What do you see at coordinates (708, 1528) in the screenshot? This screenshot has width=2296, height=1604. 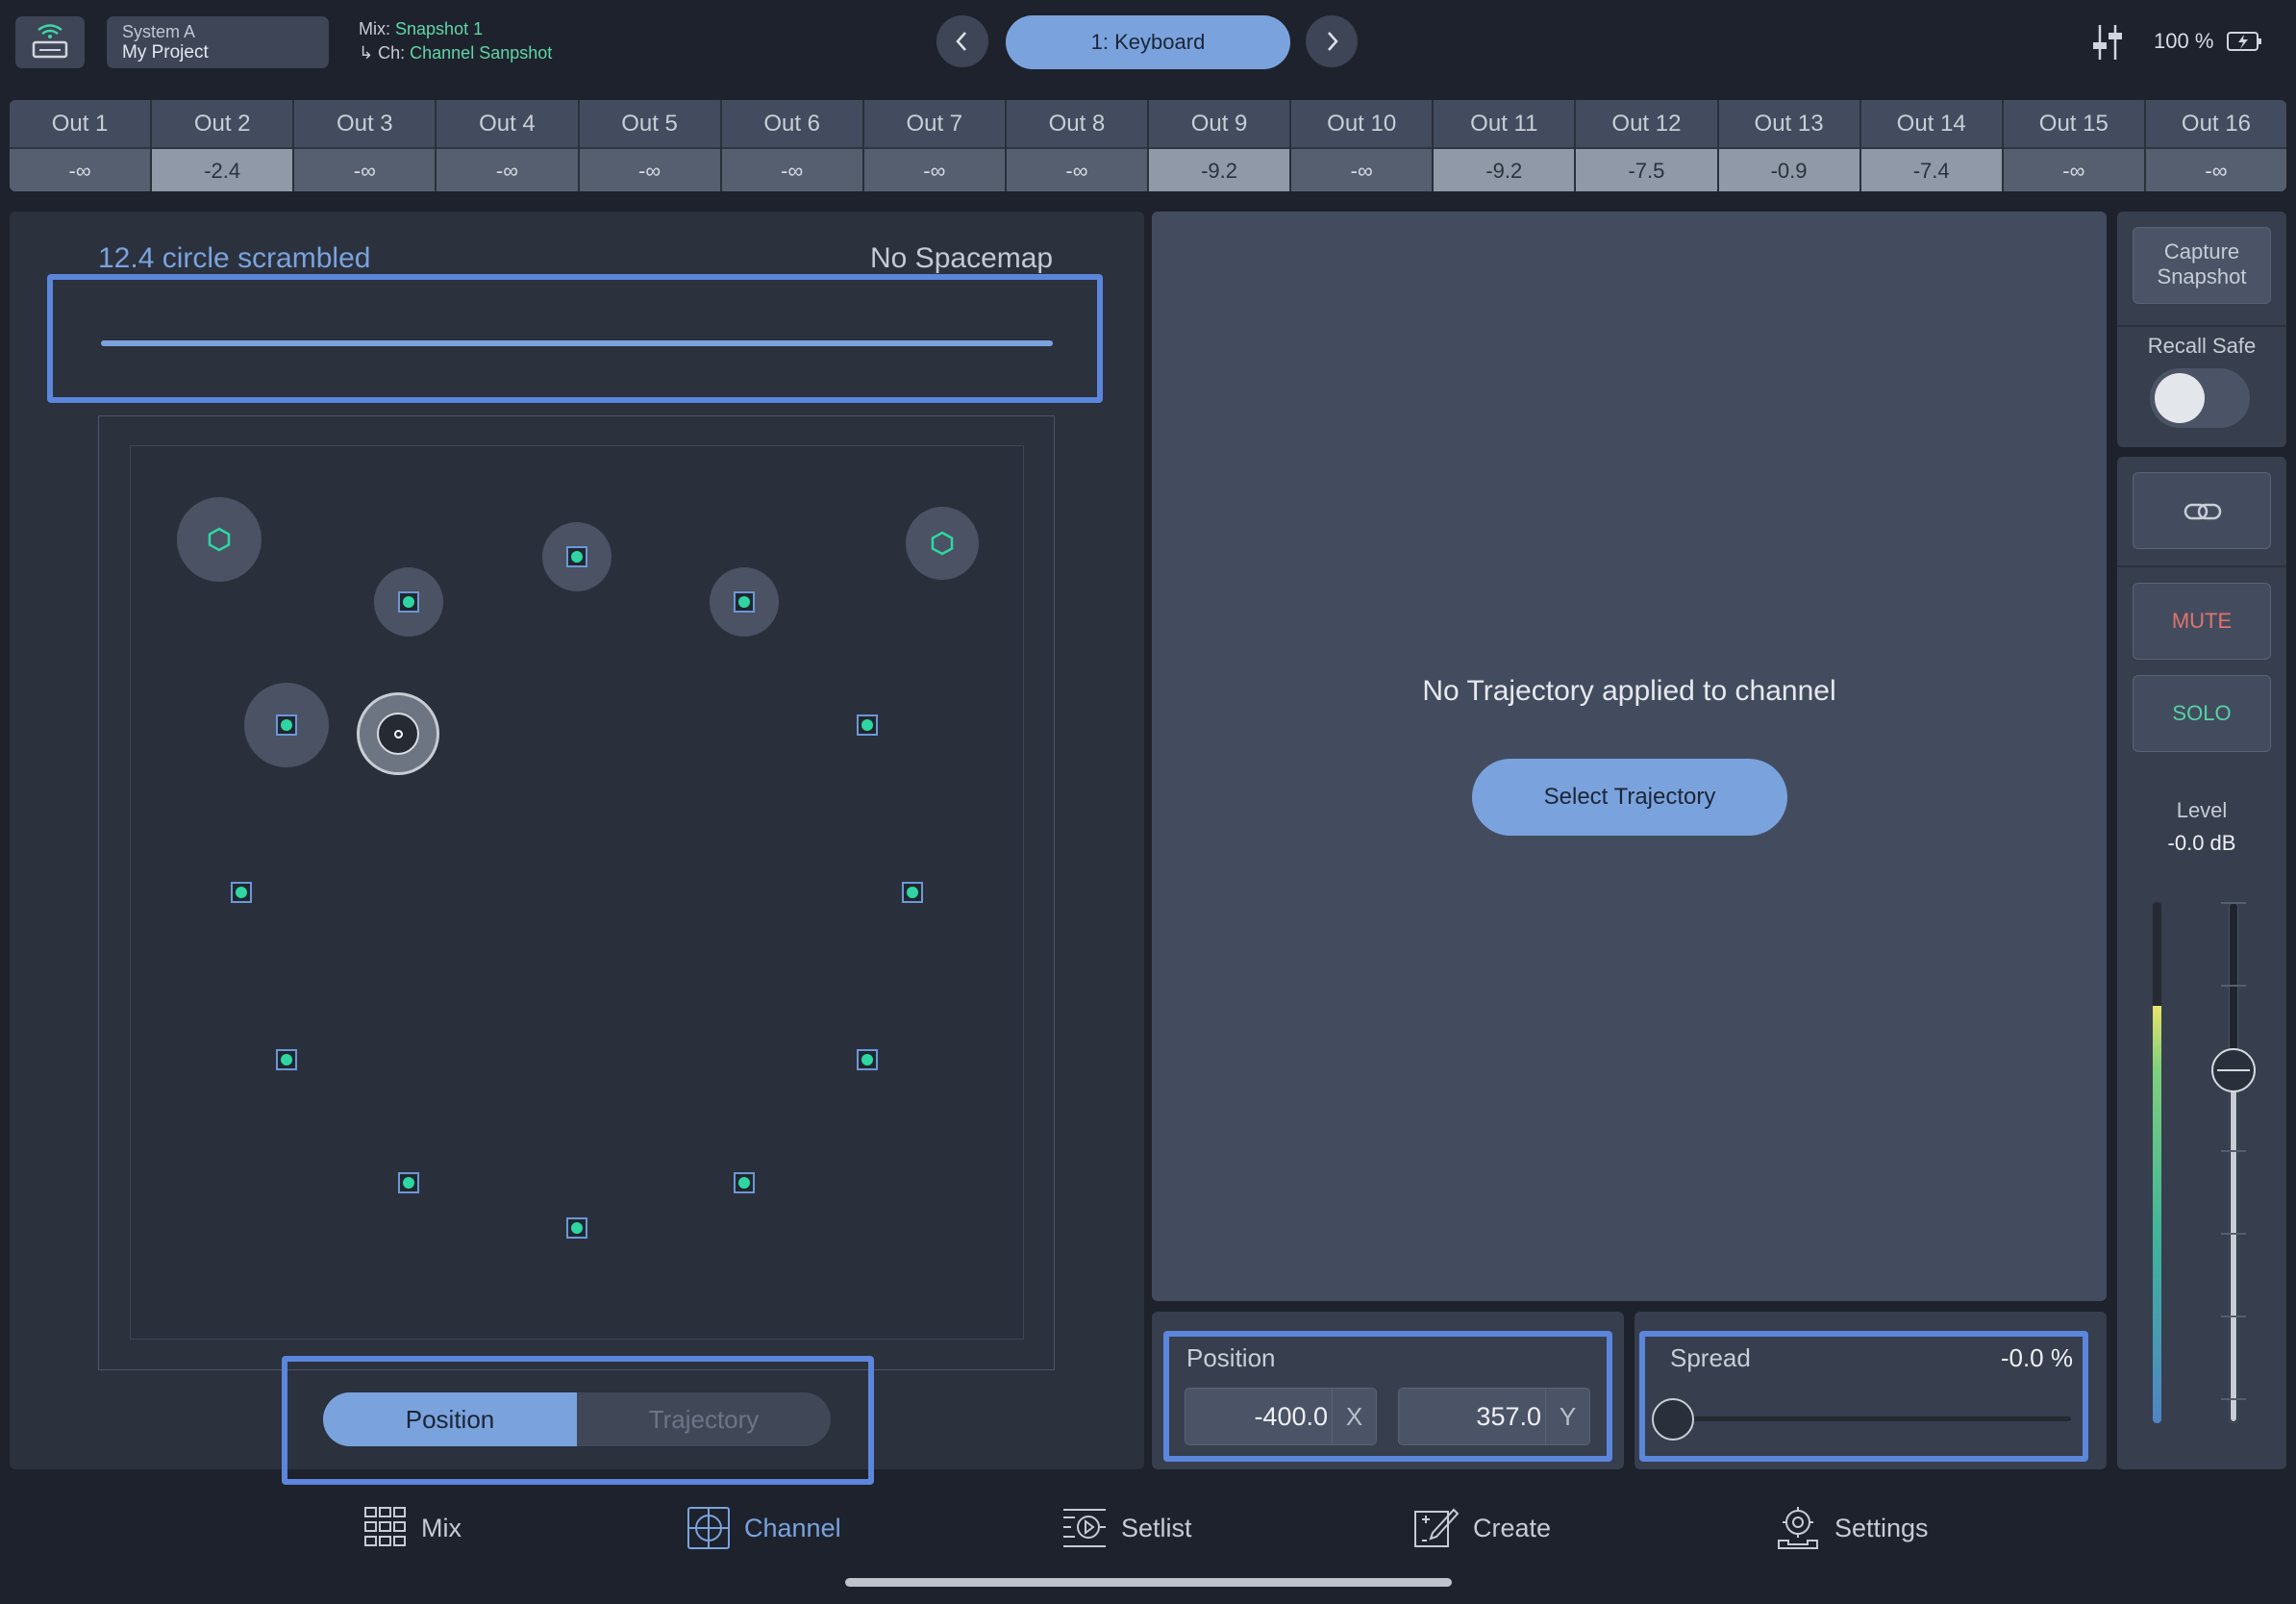 I see `channel-target-icon` at bounding box center [708, 1528].